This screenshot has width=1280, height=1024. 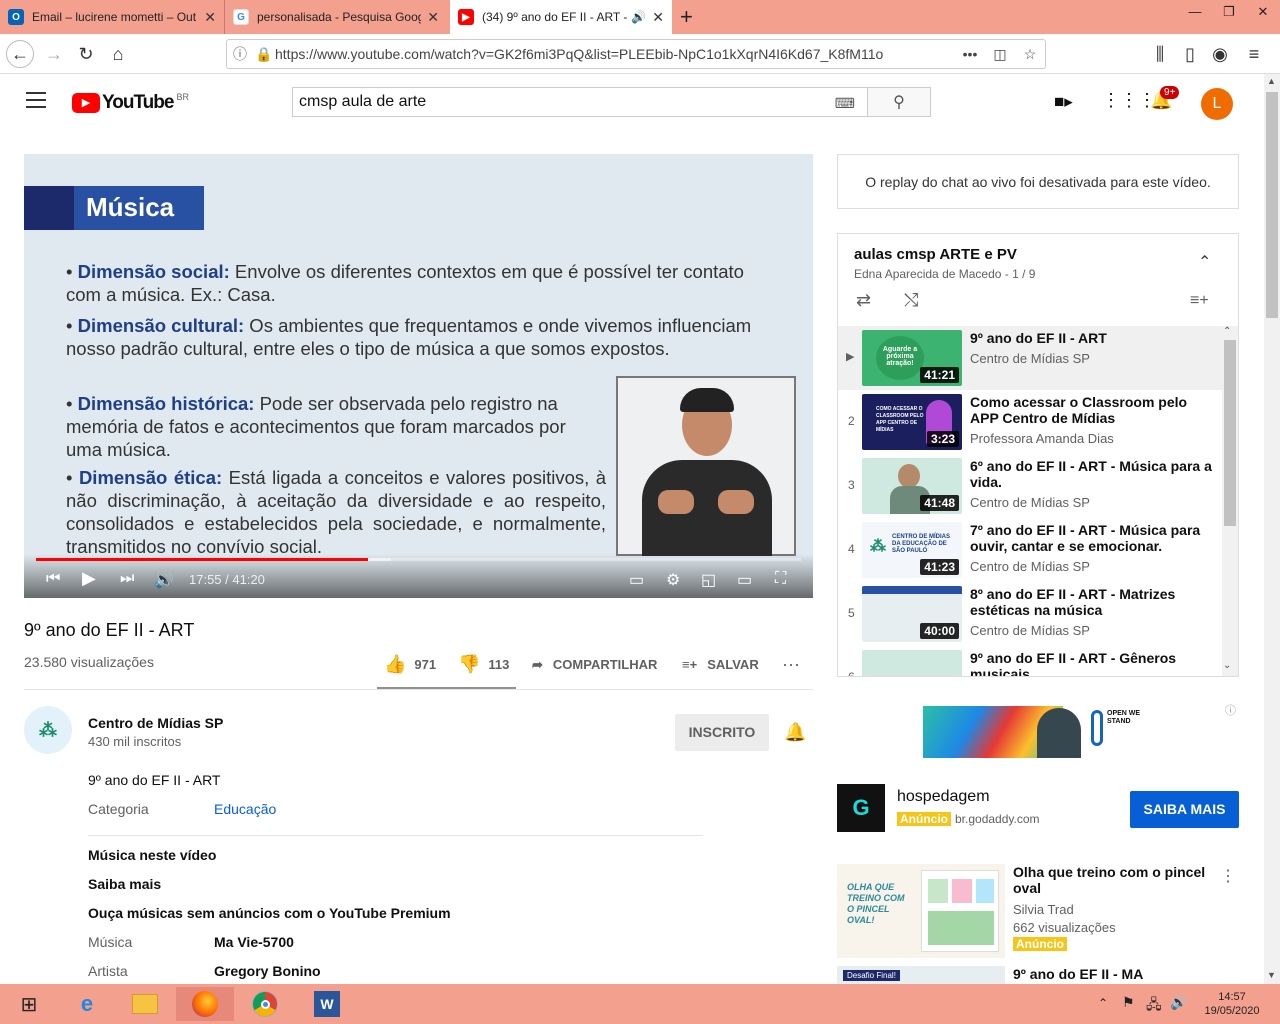 What do you see at coordinates (1199, 301) in the screenshot?
I see `playlist-save-icon: ≡+` at bounding box center [1199, 301].